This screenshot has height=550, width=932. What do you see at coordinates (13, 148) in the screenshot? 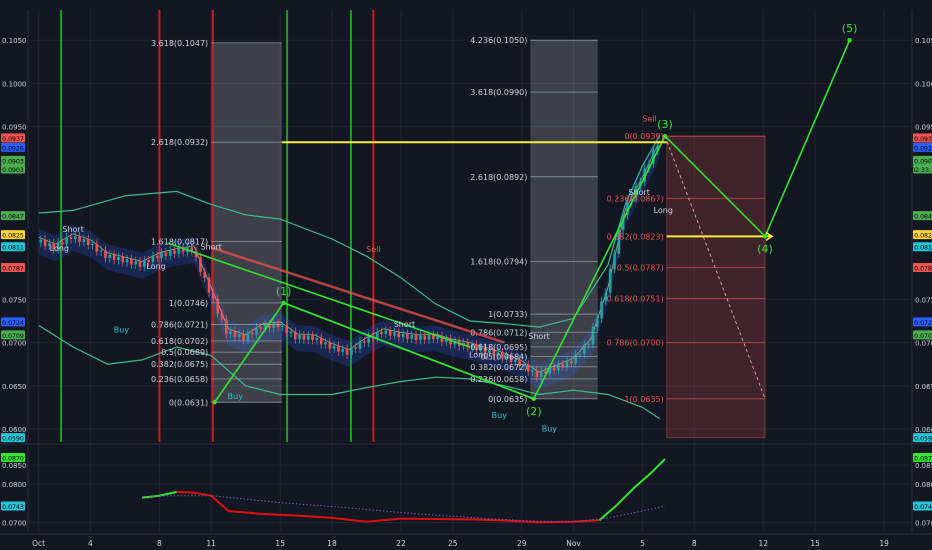
I see `price-label-left: 0.0926` at bounding box center [13, 148].